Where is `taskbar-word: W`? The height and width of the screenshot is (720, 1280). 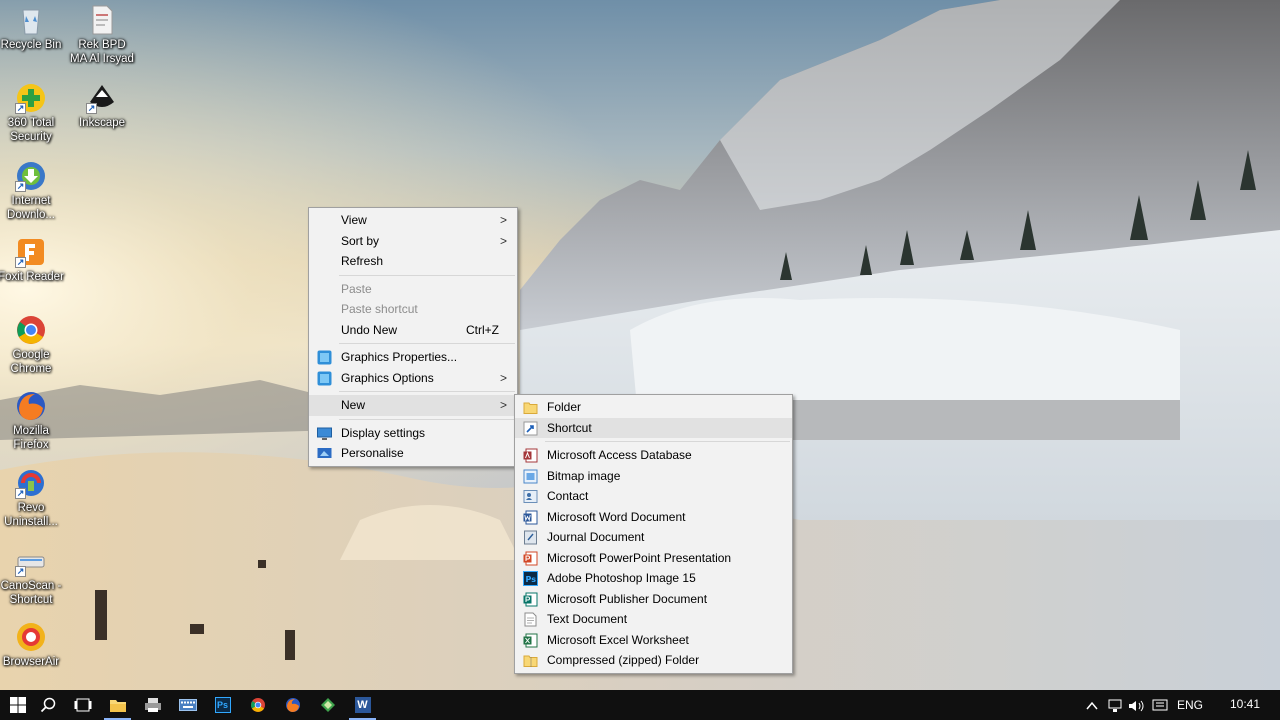 taskbar-word: W is located at coordinates (362, 705).